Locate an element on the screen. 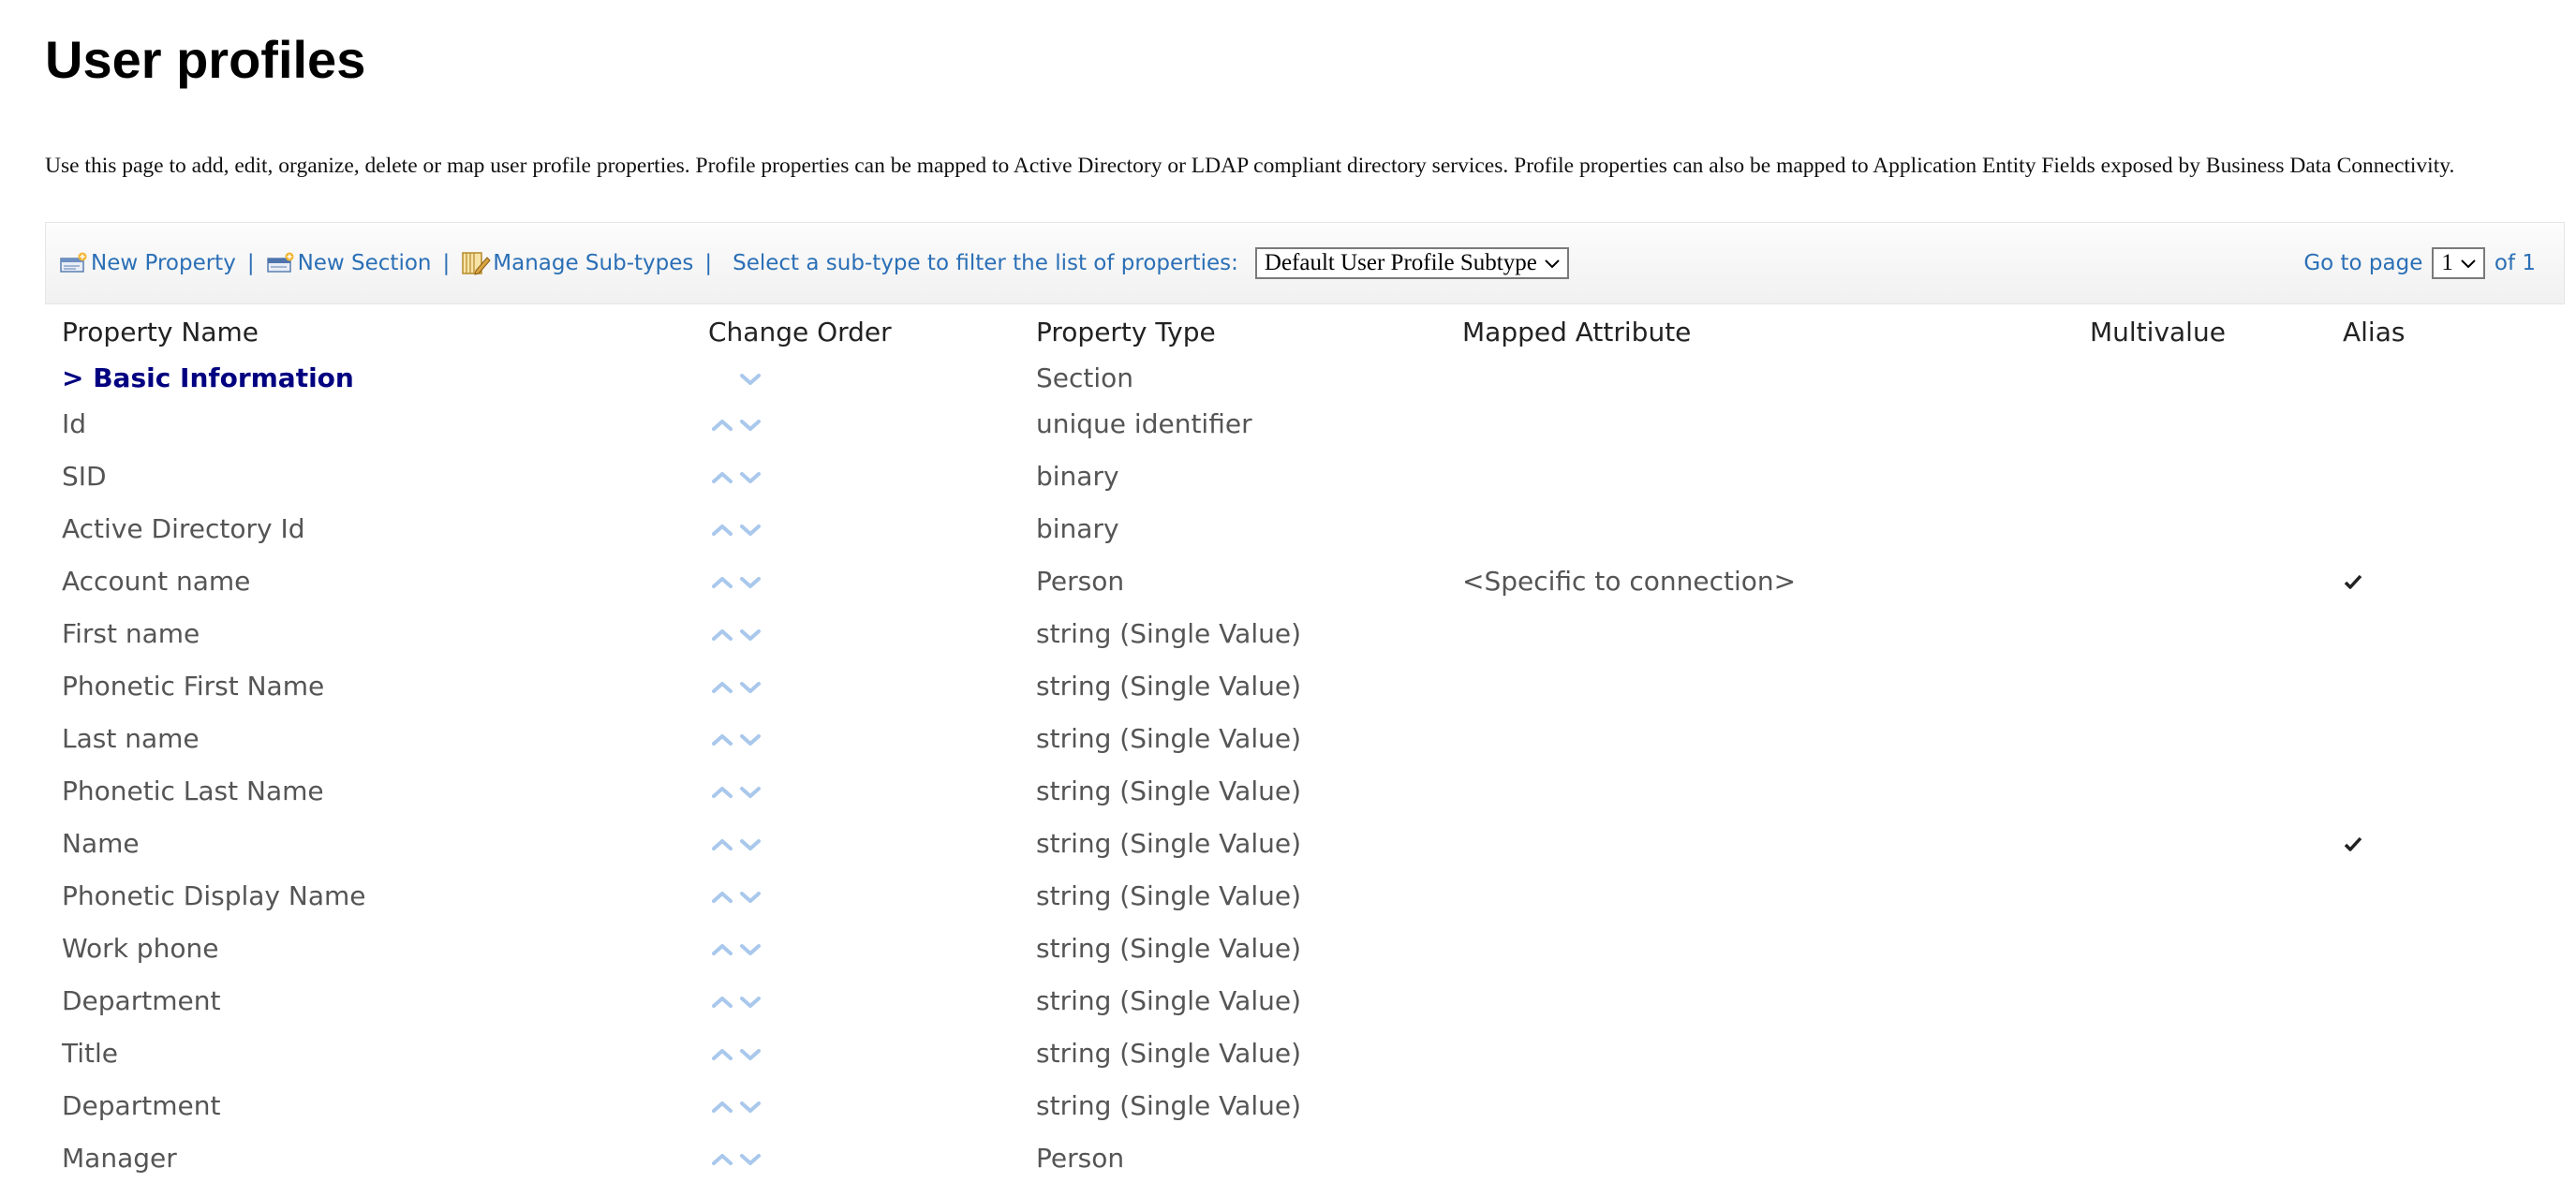  property-name: Work phone is located at coordinates (368, 948).